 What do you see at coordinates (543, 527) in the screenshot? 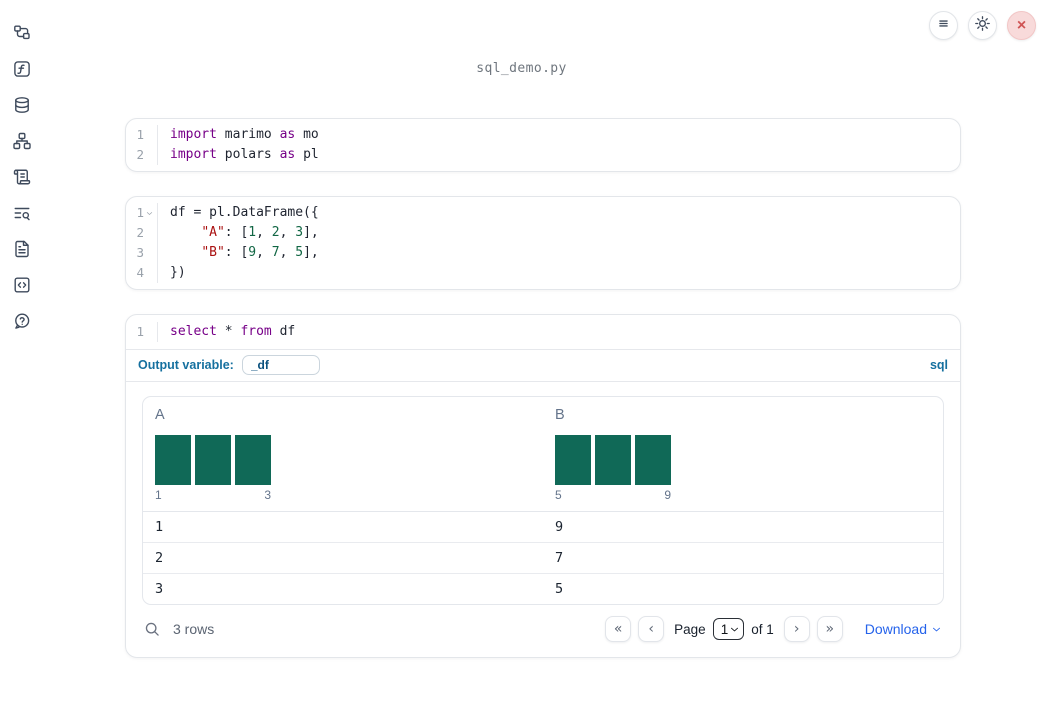
I see `table-row: 19` at bounding box center [543, 527].